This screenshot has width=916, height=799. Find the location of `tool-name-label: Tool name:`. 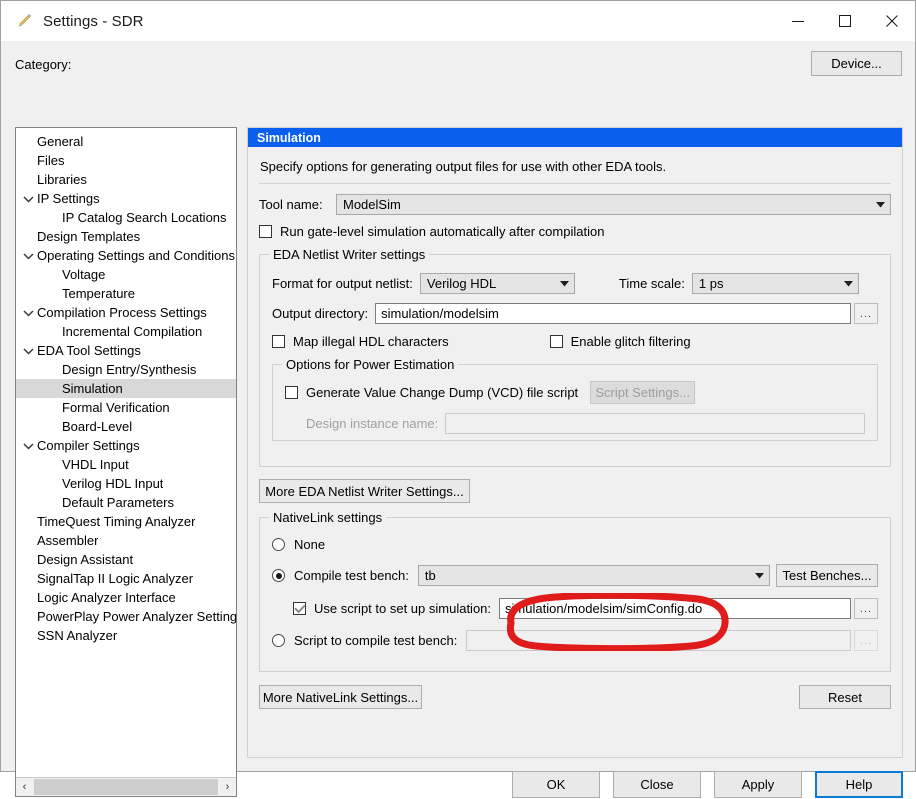

tool-name-label: Tool name: is located at coordinates (291, 204).